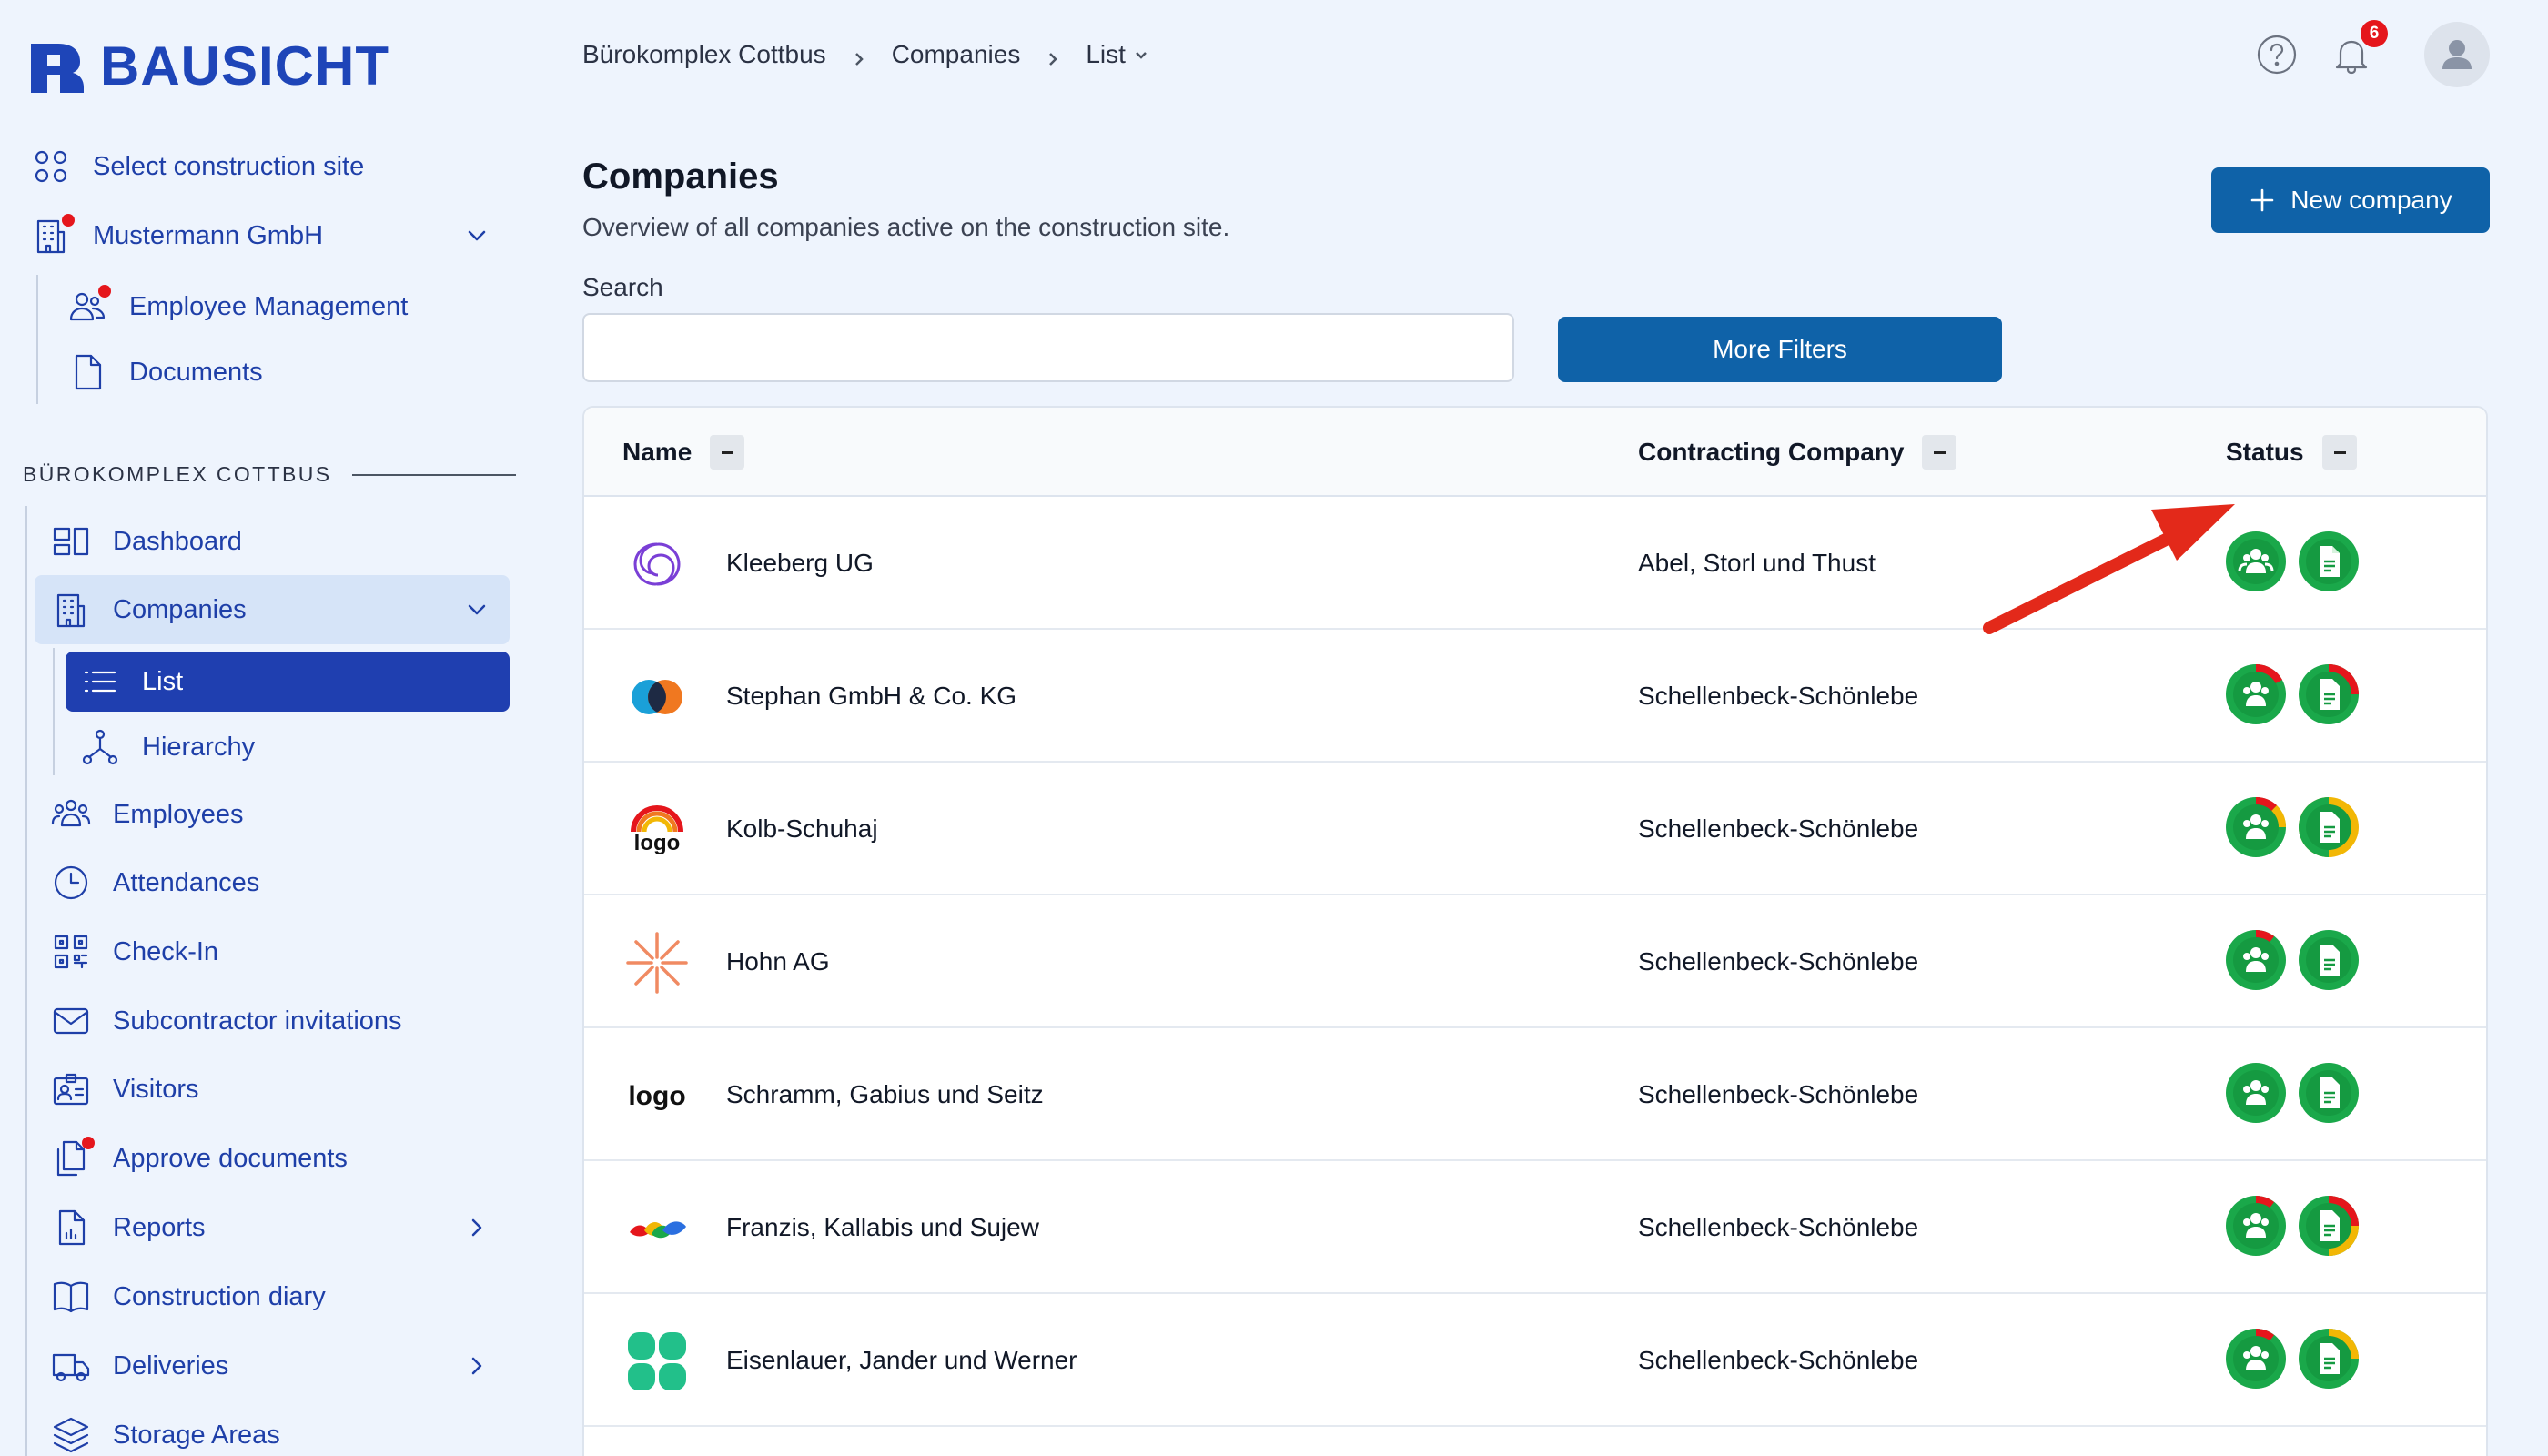  I want to click on visitors-label: Visitors, so click(156, 1089).